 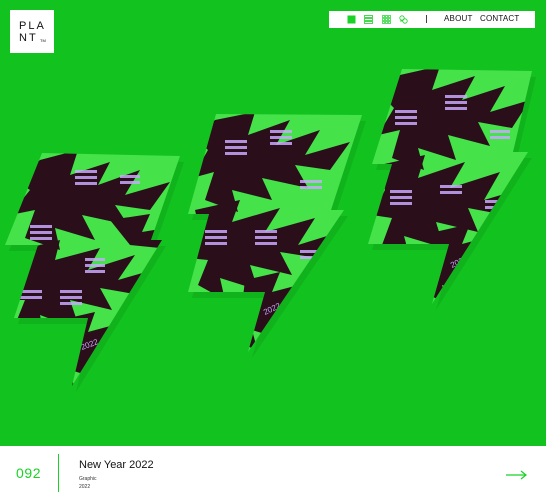 I want to click on project-number: 092, so click(x=29, y=473).